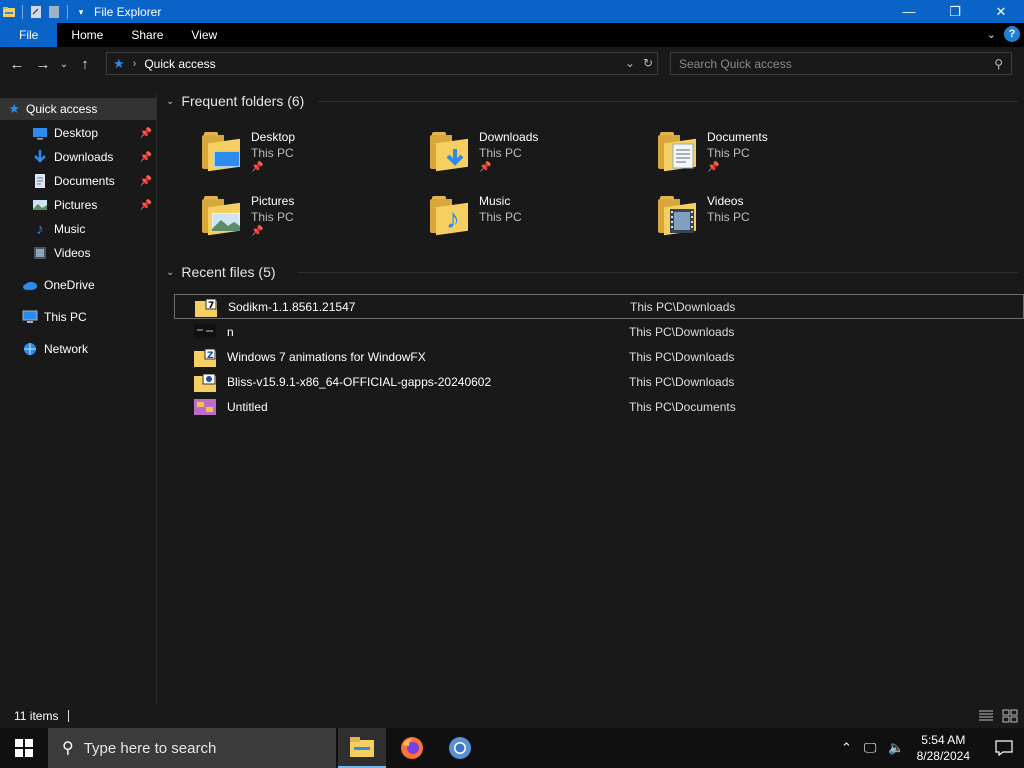  Describe the element at coordinates (292, 306) in the screenshot. I see `file-name: Sodikm-1.1.8561.21547` at that location.